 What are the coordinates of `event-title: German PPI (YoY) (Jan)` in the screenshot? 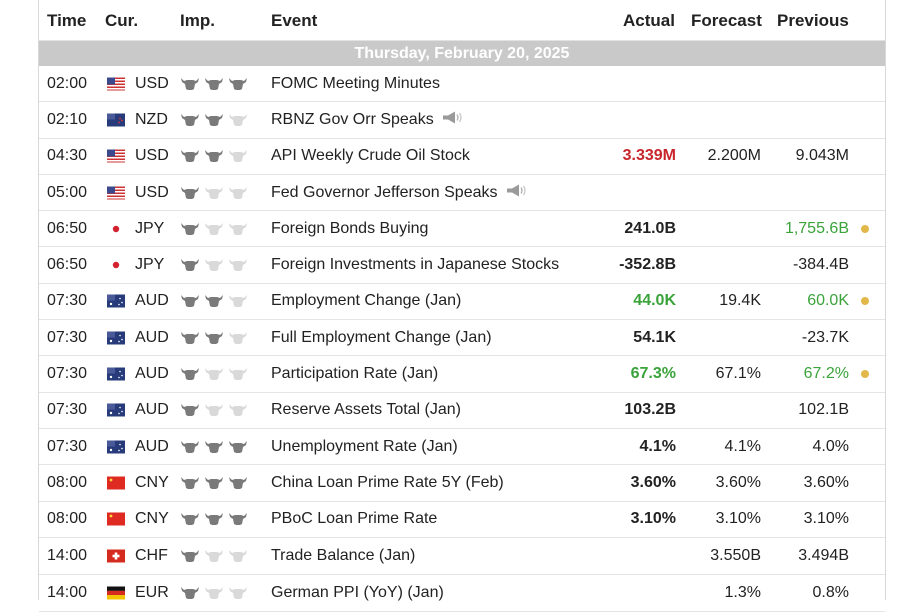 It's located at (357, 592).